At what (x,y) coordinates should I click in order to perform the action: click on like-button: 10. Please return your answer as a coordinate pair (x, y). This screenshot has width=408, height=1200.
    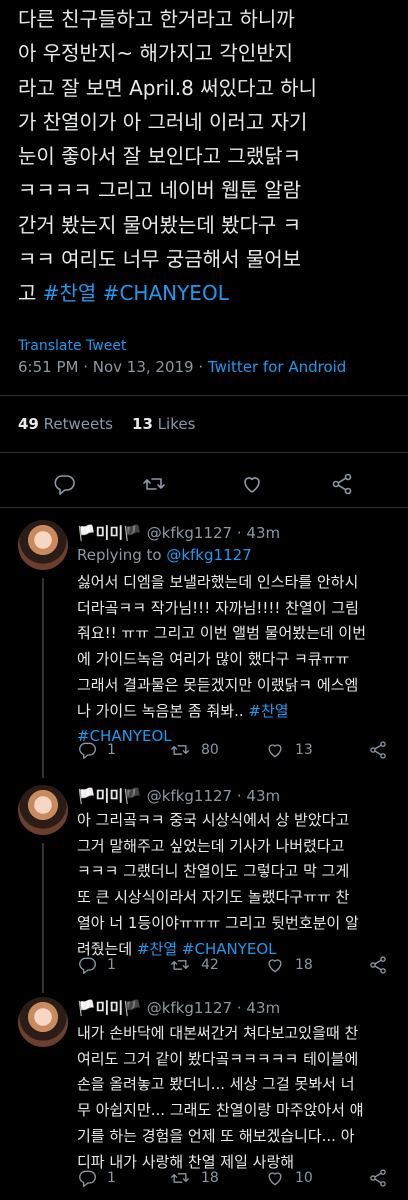
    Looking at the image, I should click on (289, 1178).